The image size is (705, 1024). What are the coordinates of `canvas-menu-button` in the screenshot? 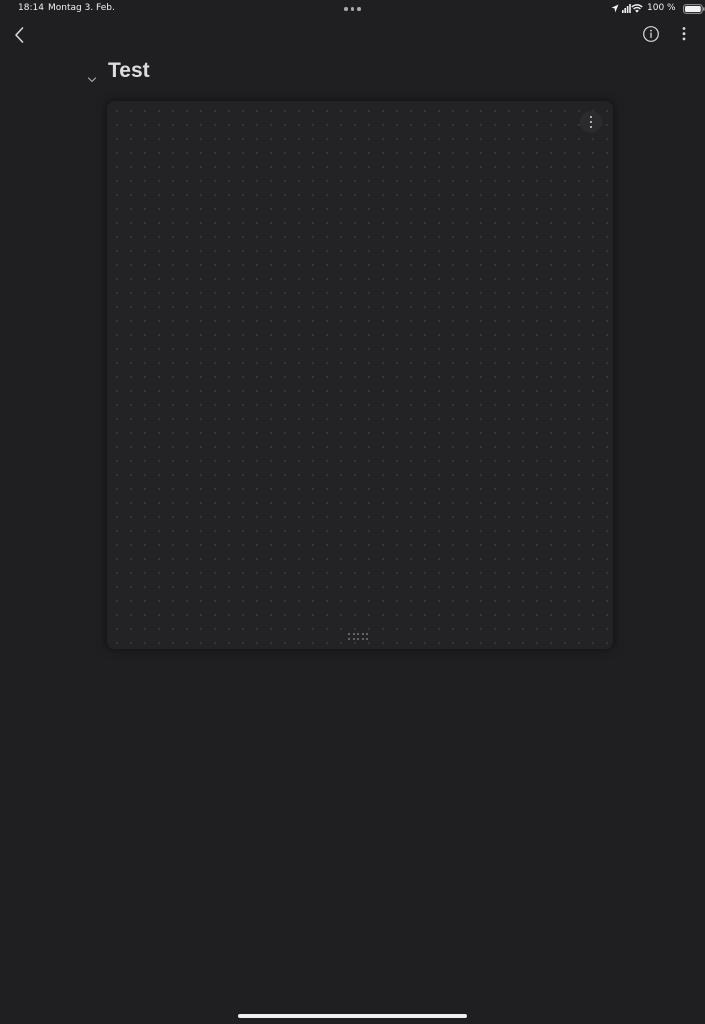 It's located at (591, 122).